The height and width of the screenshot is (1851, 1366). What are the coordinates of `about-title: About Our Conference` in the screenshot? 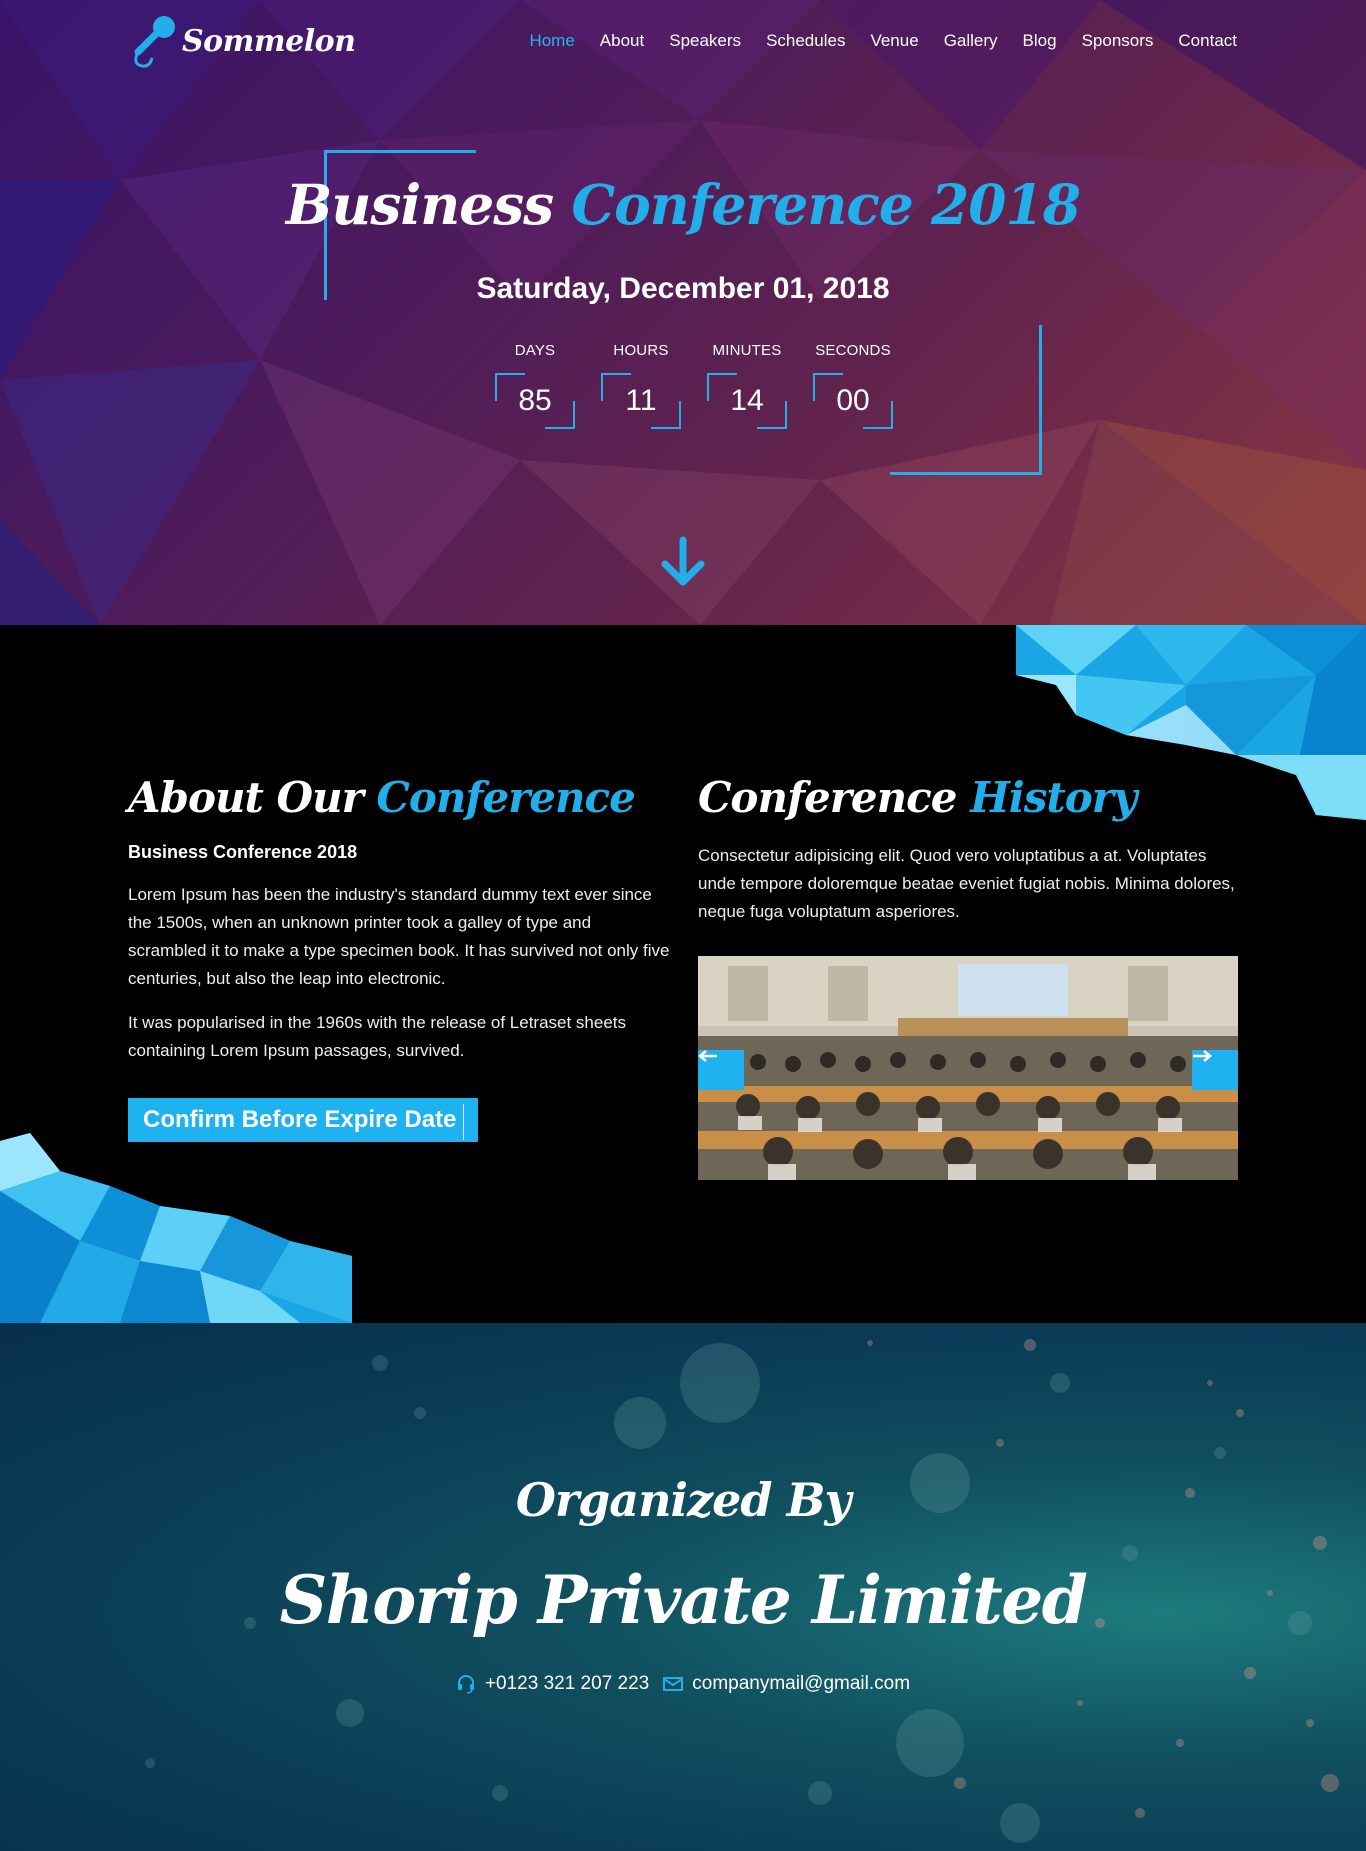 It's located at (400, 797).